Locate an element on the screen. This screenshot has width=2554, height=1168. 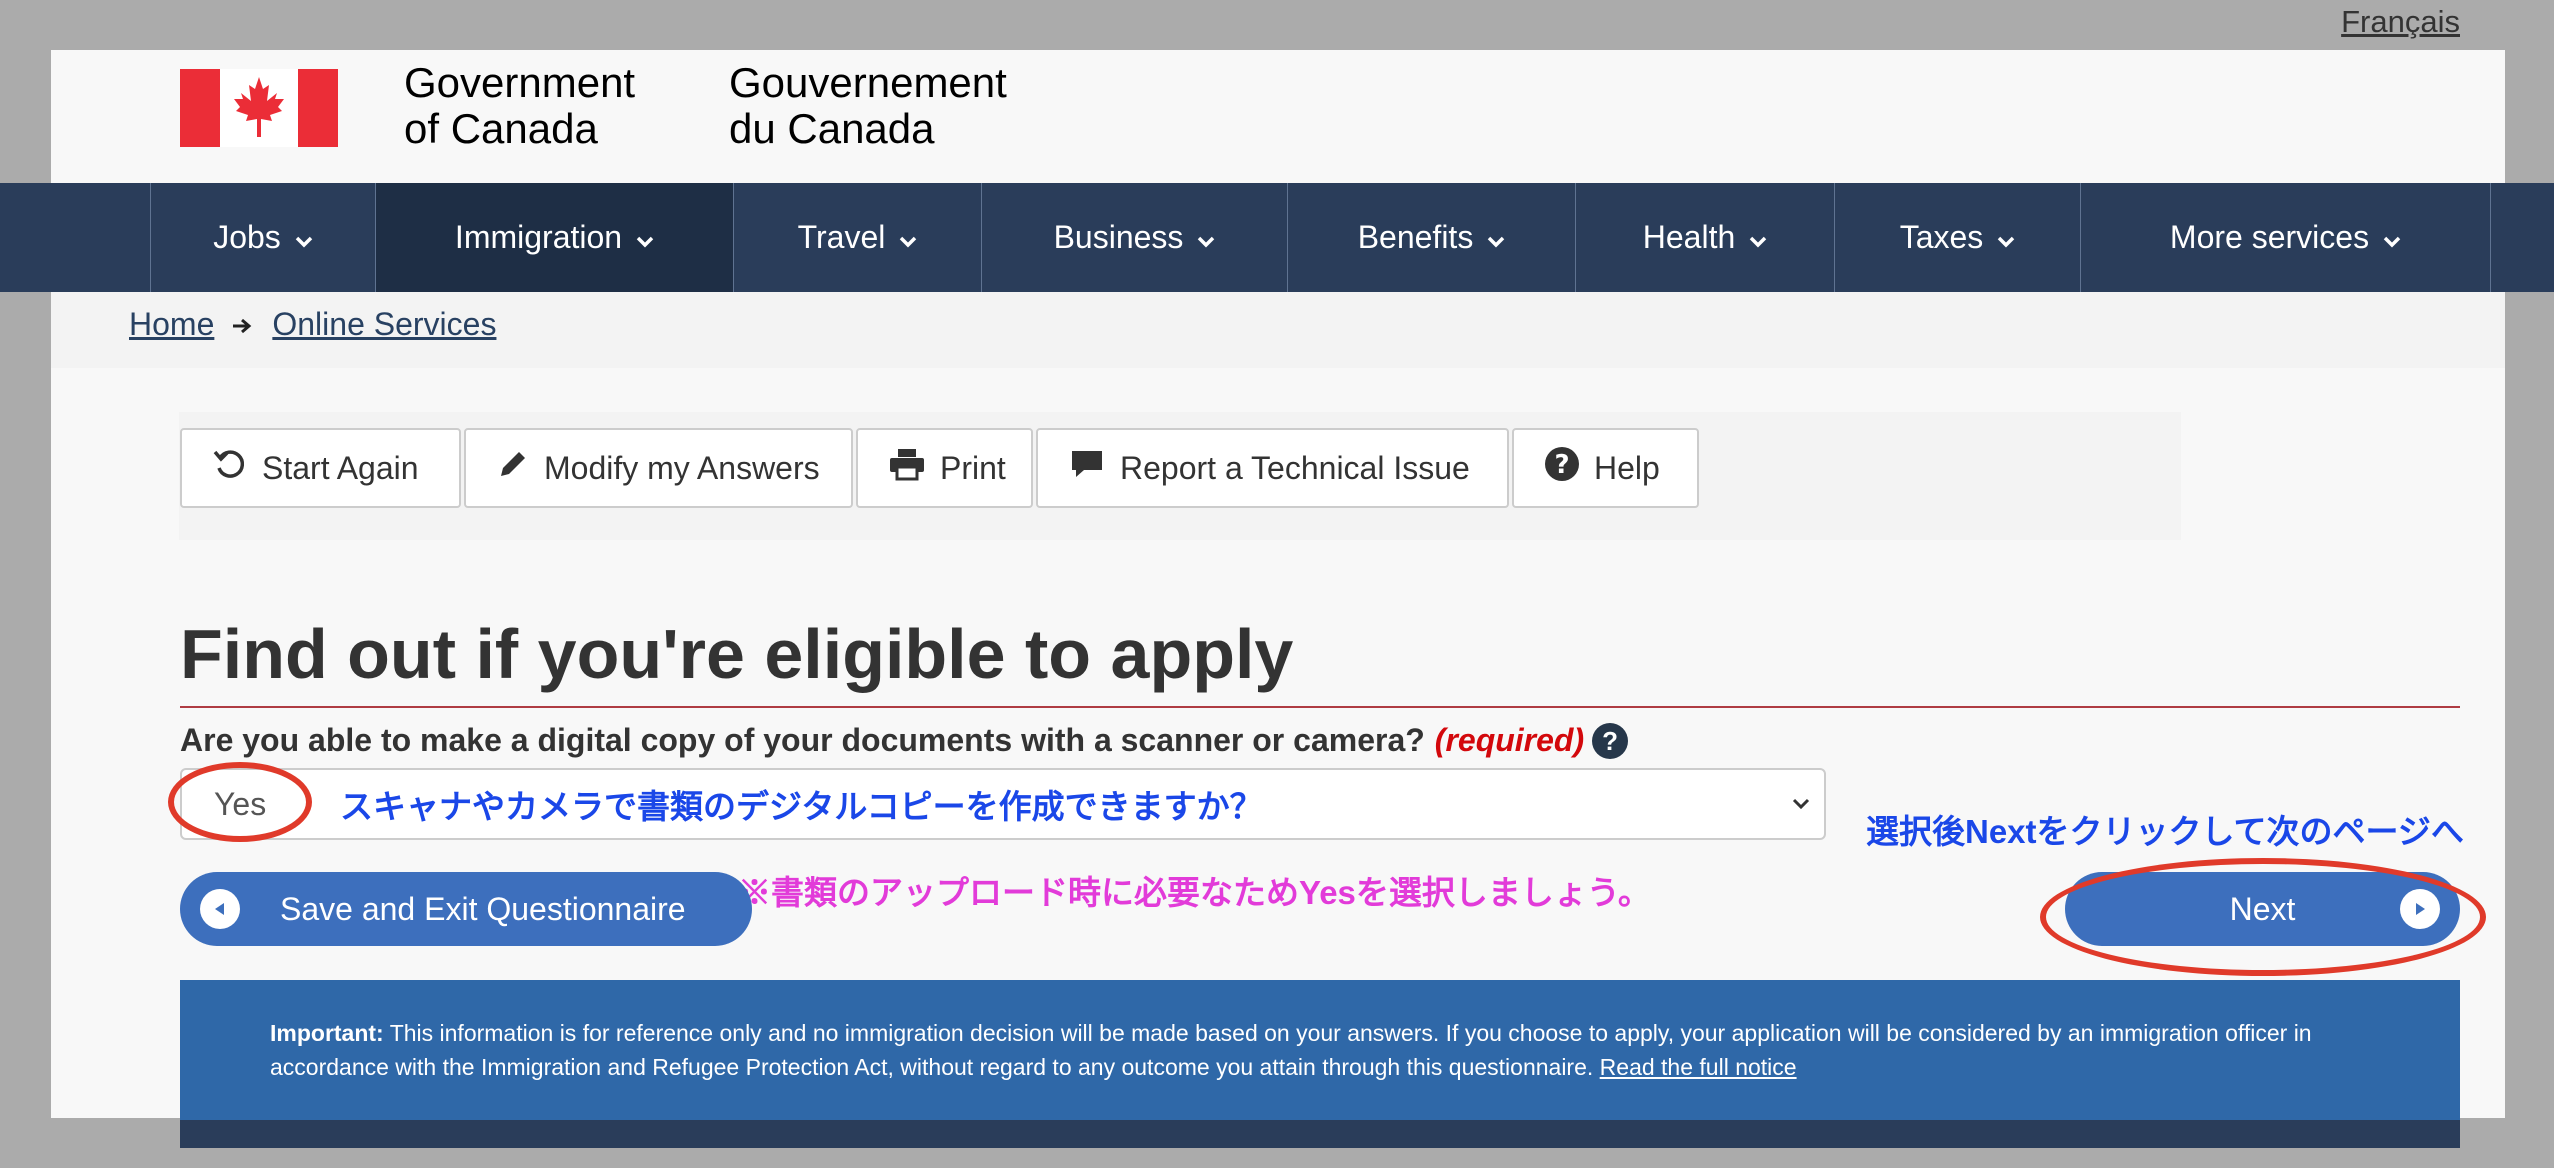
arrow-left-icon is located at coordinates (220, 909).